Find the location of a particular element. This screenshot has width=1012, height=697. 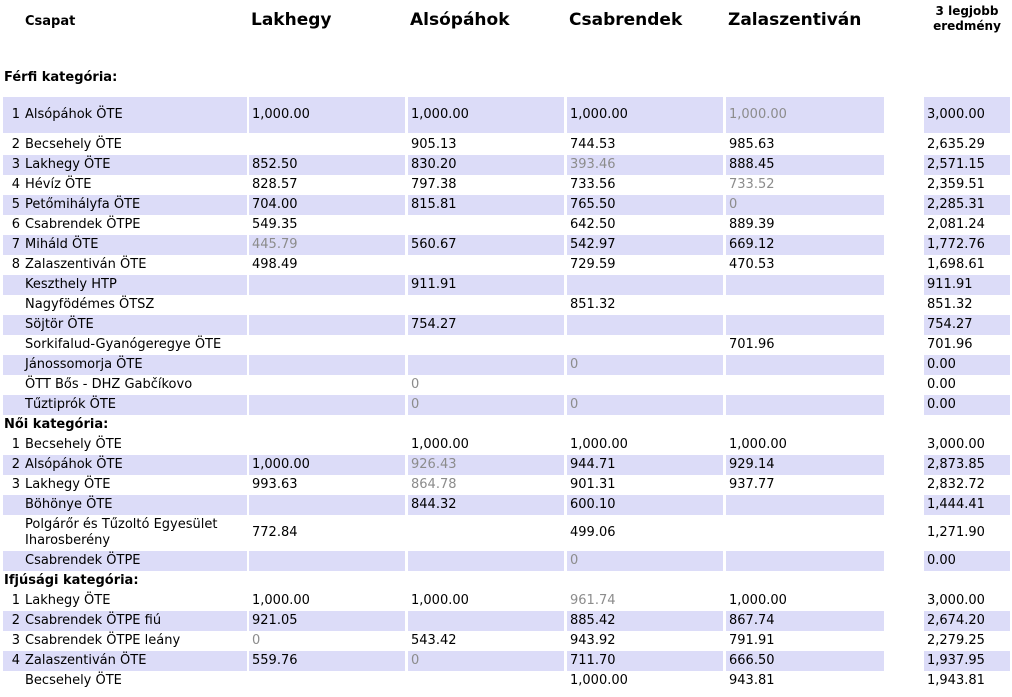

rank-cell: 5 is located at coordinates (13, 205).